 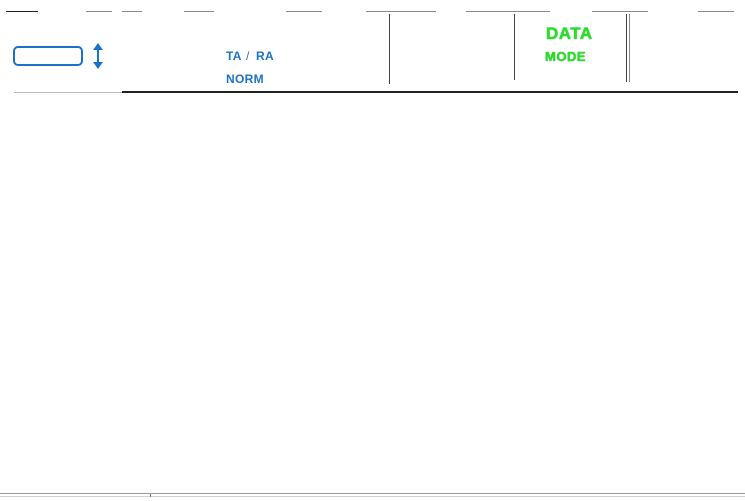 What do you see at coordinates (245, 79) in the screenshot?
I see `display-mode-norm: NORM` at bounding box center [245, 79].